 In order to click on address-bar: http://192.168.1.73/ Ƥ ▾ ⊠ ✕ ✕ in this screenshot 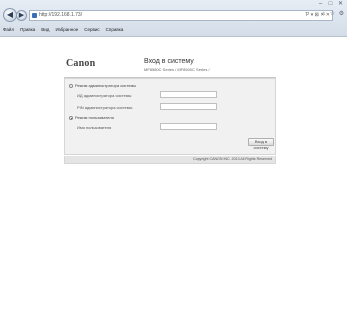, I will do `click(181, 15)`.